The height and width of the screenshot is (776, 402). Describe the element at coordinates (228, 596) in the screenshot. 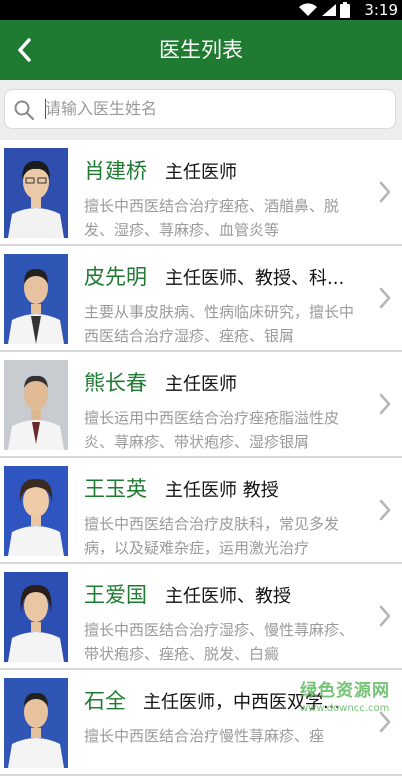

I see `doctor-title: 主任医师、教授` at that location.